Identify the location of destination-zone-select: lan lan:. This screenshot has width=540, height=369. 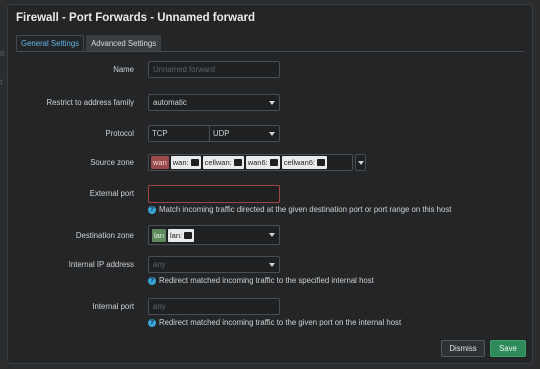
(214, 235).